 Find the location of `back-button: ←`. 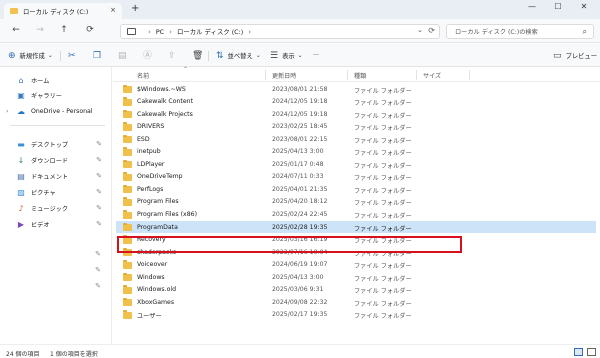

back-button: ← is located at coordinates (16, 30).